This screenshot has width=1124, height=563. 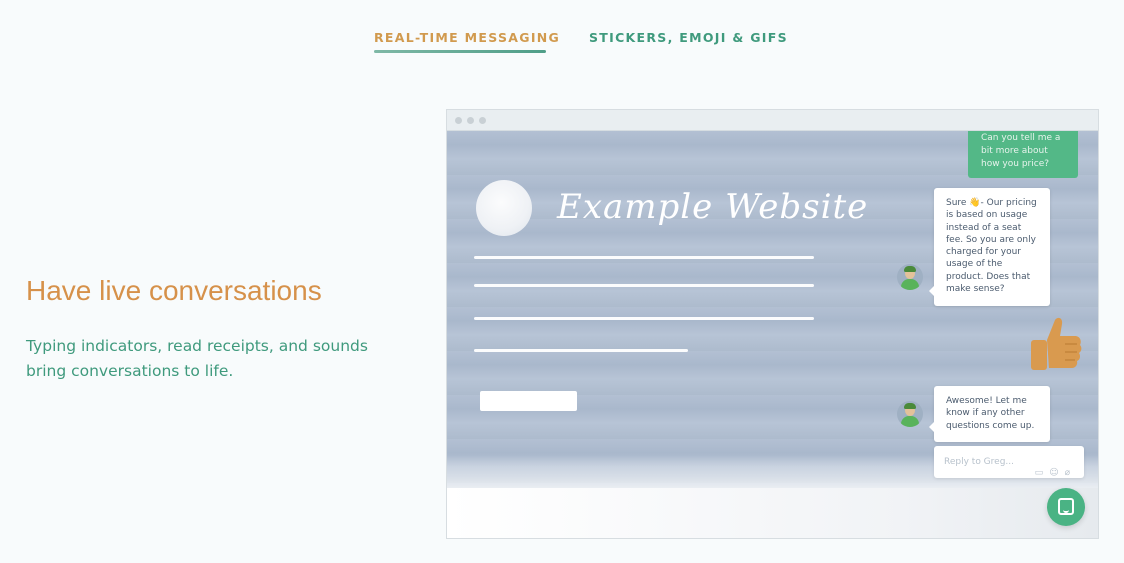 I want to click on messenger-launcher-button, so click(x=1066, y=507).